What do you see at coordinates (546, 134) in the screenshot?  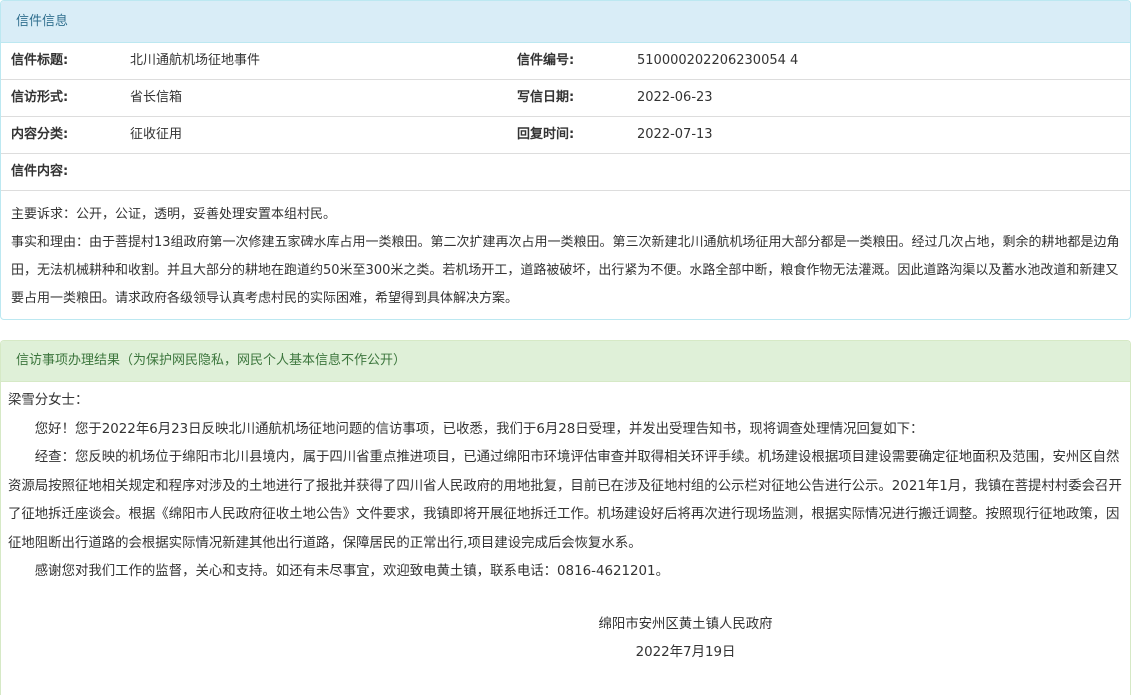 I see `reply-time-label: 回复时间:` at bounding box center [546, 134].